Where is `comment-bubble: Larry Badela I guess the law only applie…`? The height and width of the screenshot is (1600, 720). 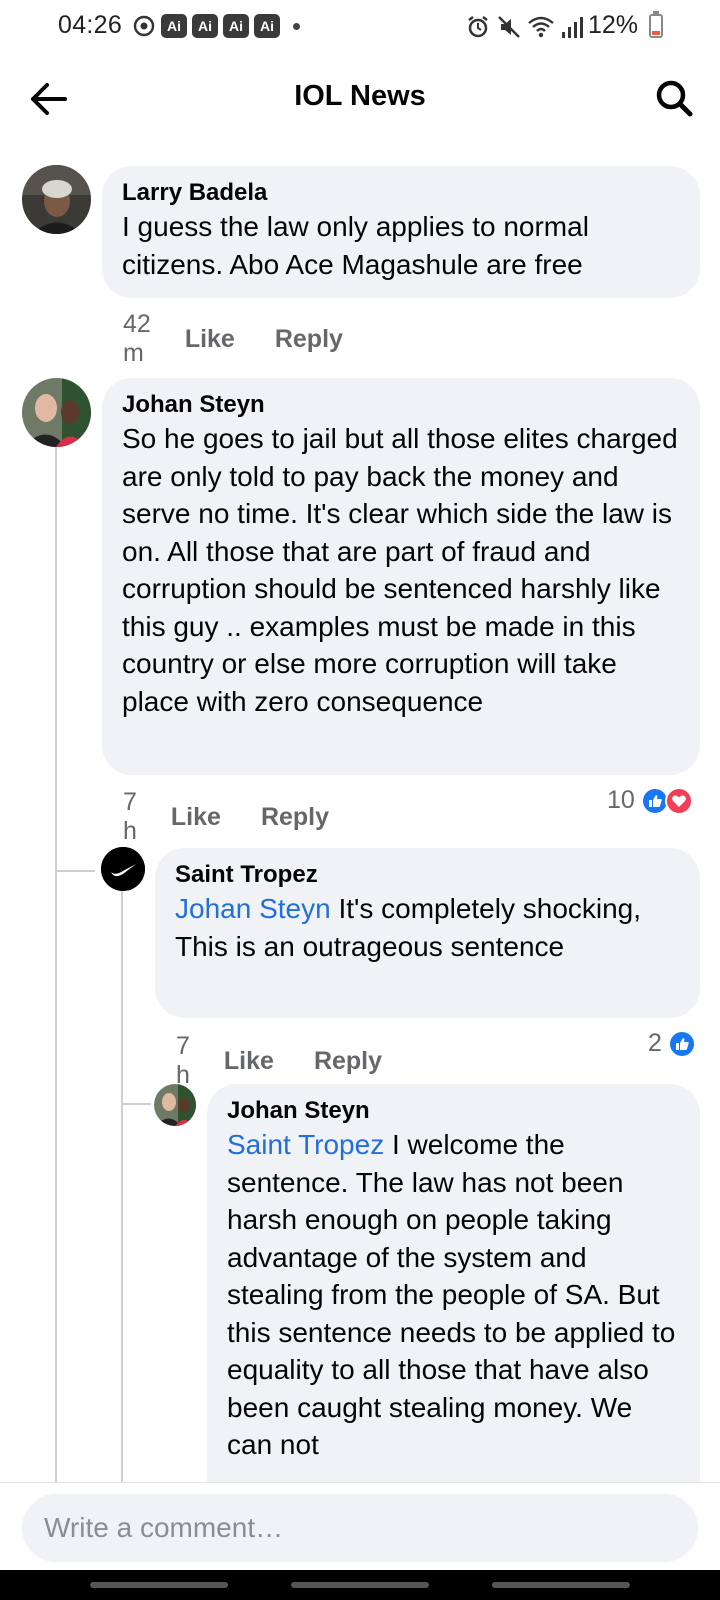 comment-bubble: Larry Badela I guess the law only applie… is located at coordinates (401, 232).